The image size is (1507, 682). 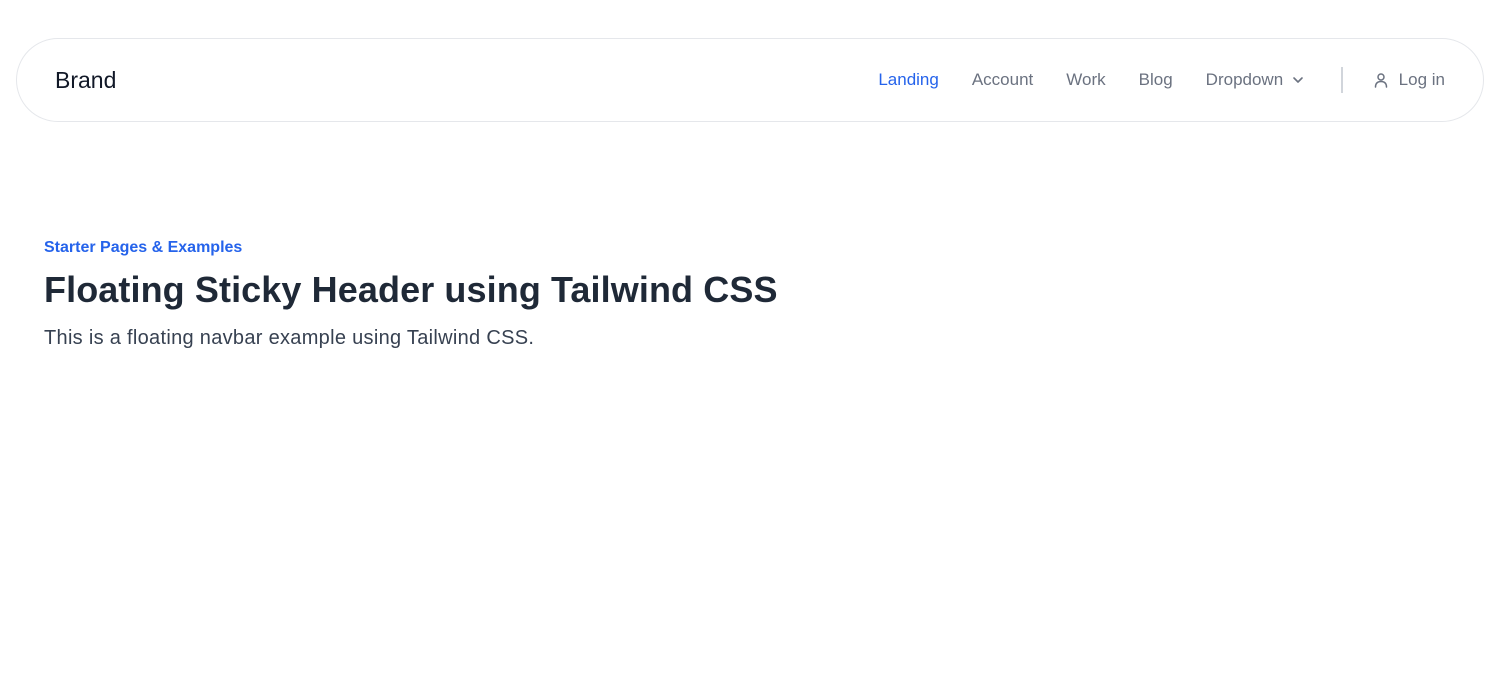 What do you see at coordinates (1156, 80) in the screenshot?
I see `nav-link-blog: Blog` at bounding box center [1156, 80].